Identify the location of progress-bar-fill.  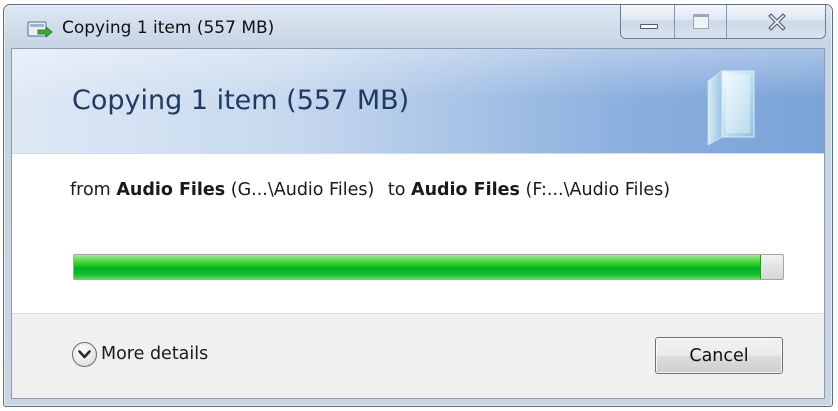
(417, 267).